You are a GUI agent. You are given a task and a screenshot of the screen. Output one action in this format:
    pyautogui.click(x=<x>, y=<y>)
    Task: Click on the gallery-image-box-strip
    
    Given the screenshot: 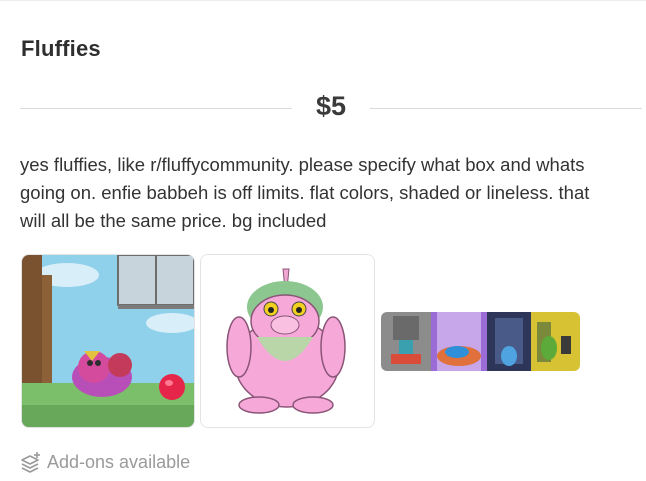 What is the action you would take?
    pyautogui.click(x=480, y=341)
    